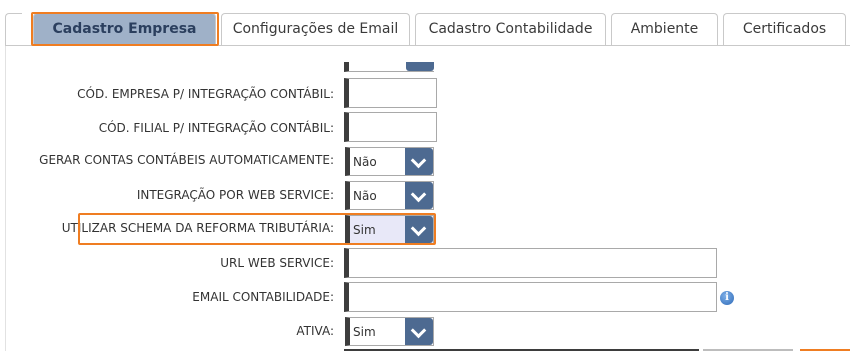  Describe the element at coordinates (727, 298) in the screenshot. I see `info-icon: i` at that location.